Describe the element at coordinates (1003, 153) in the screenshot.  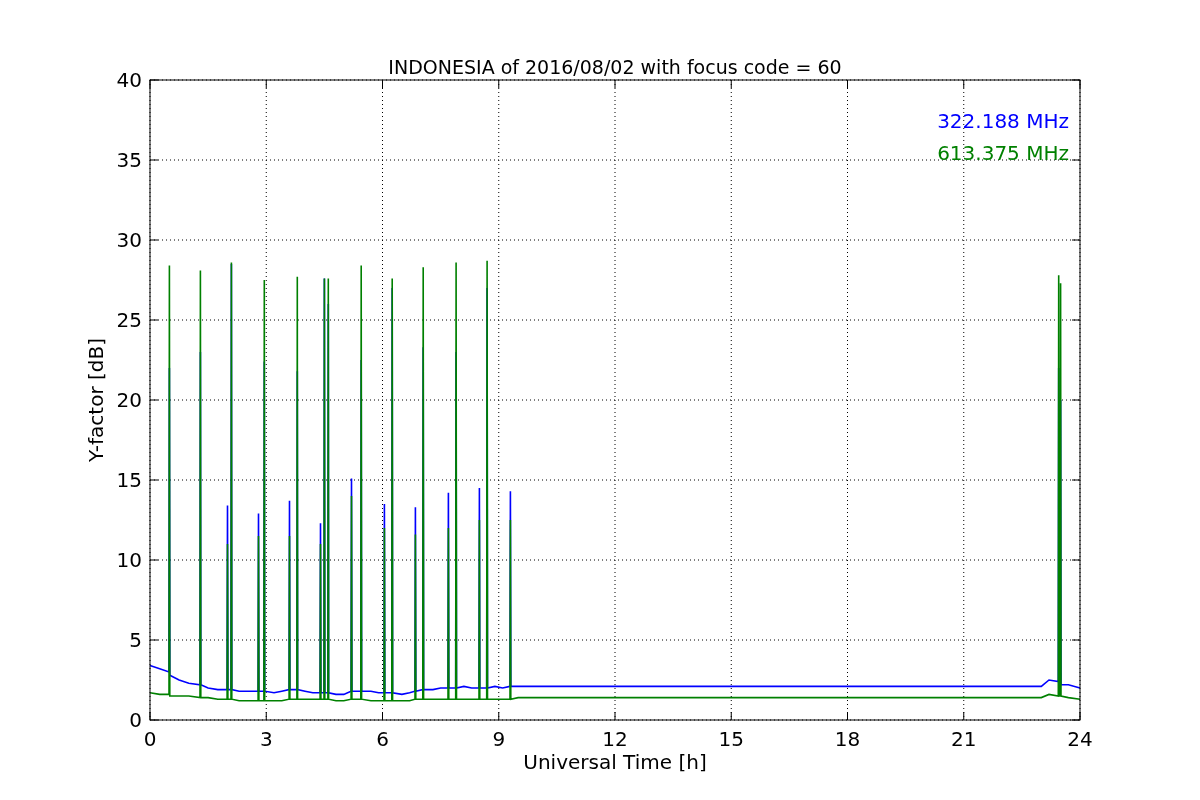
I see `legend-label: 613.375 MHz` at that location.